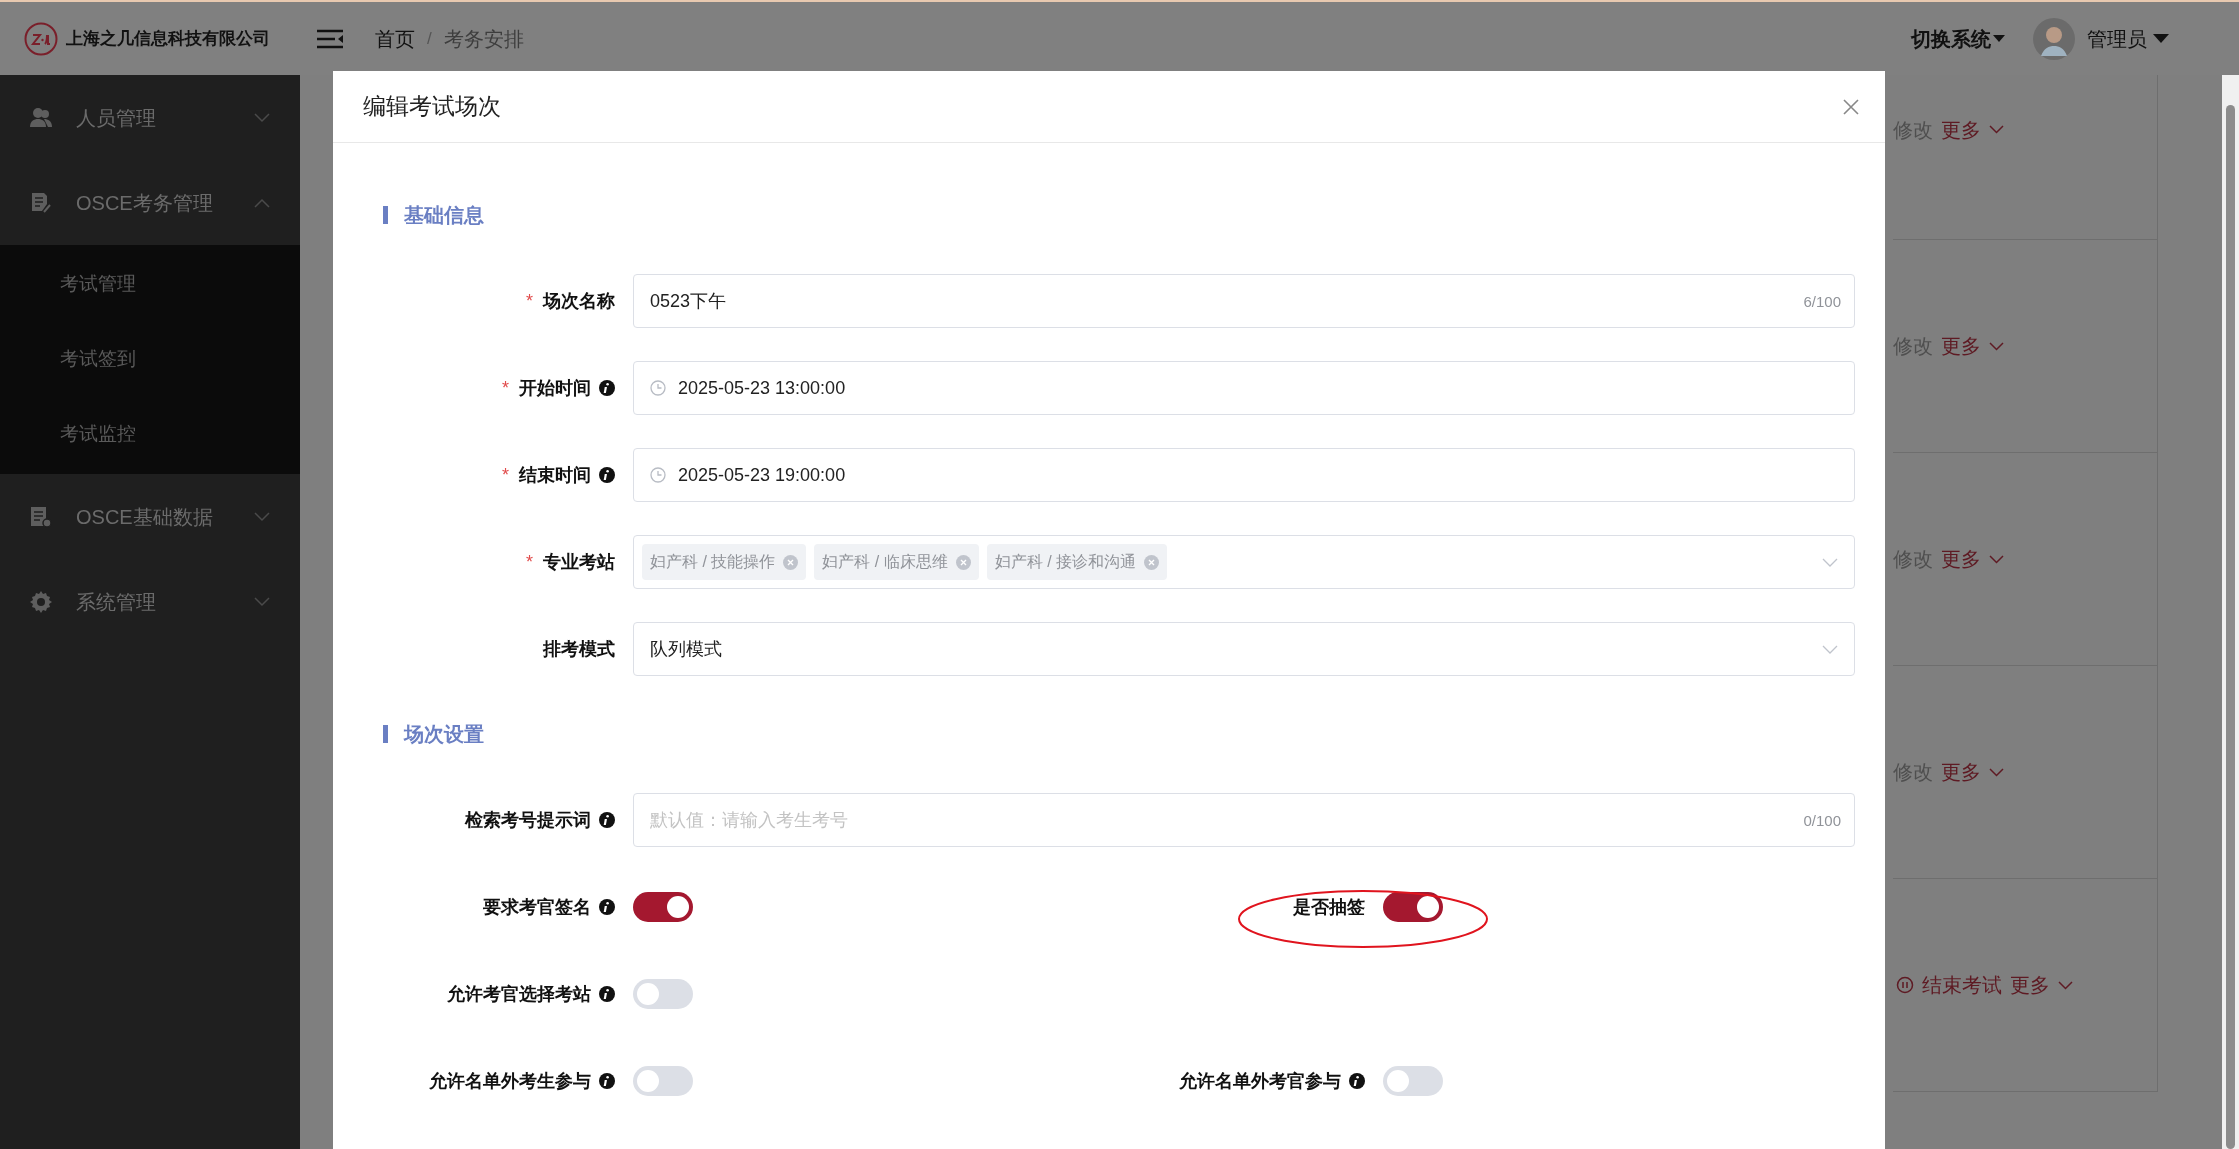 This screenshot has height=1149, width=2239. I want to click on breadcrumb-link: 首页, so click(395, 38).